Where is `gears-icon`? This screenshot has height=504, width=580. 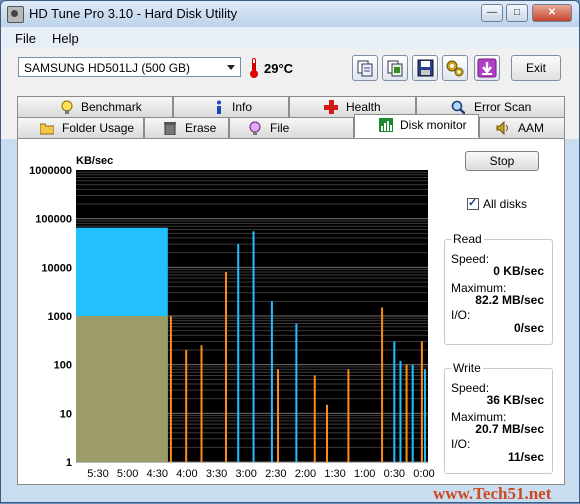 gears-icon is located at coordinates (455, 68).